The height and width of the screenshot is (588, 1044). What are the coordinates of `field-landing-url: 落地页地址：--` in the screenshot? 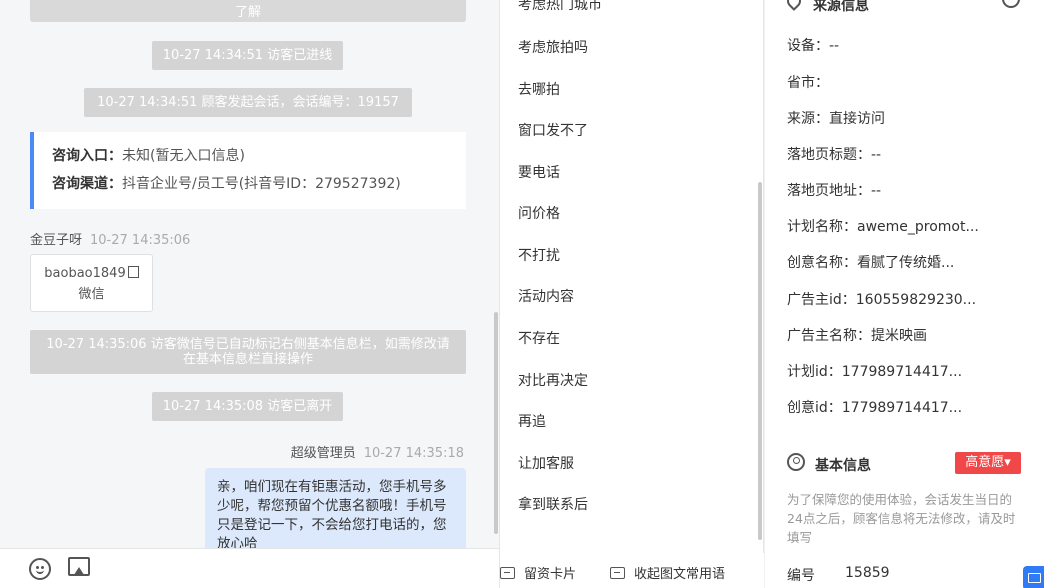 It's located at (834, 191).